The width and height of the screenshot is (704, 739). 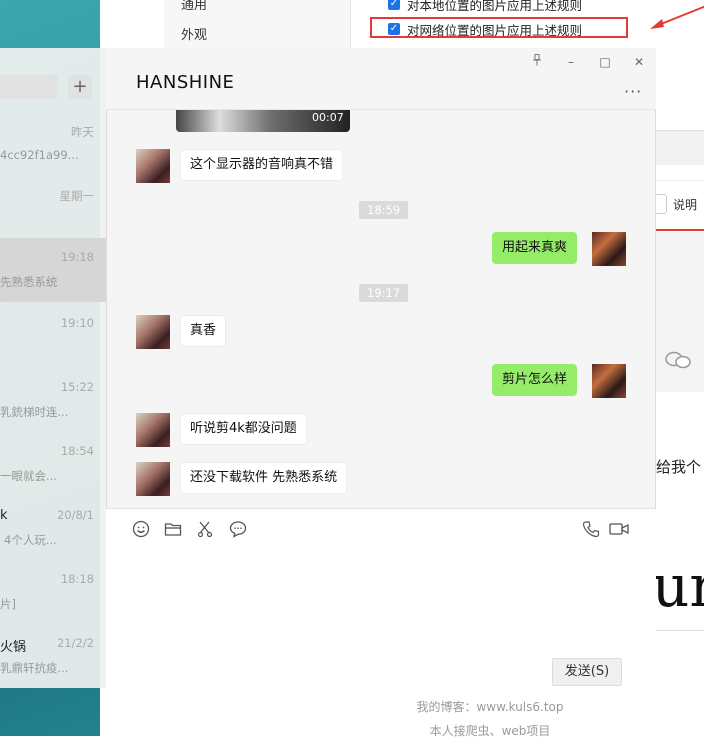 What do you see at coordinates (29, 87) in the screenshot?
I see `search-input` at bounding box center [29, 87].